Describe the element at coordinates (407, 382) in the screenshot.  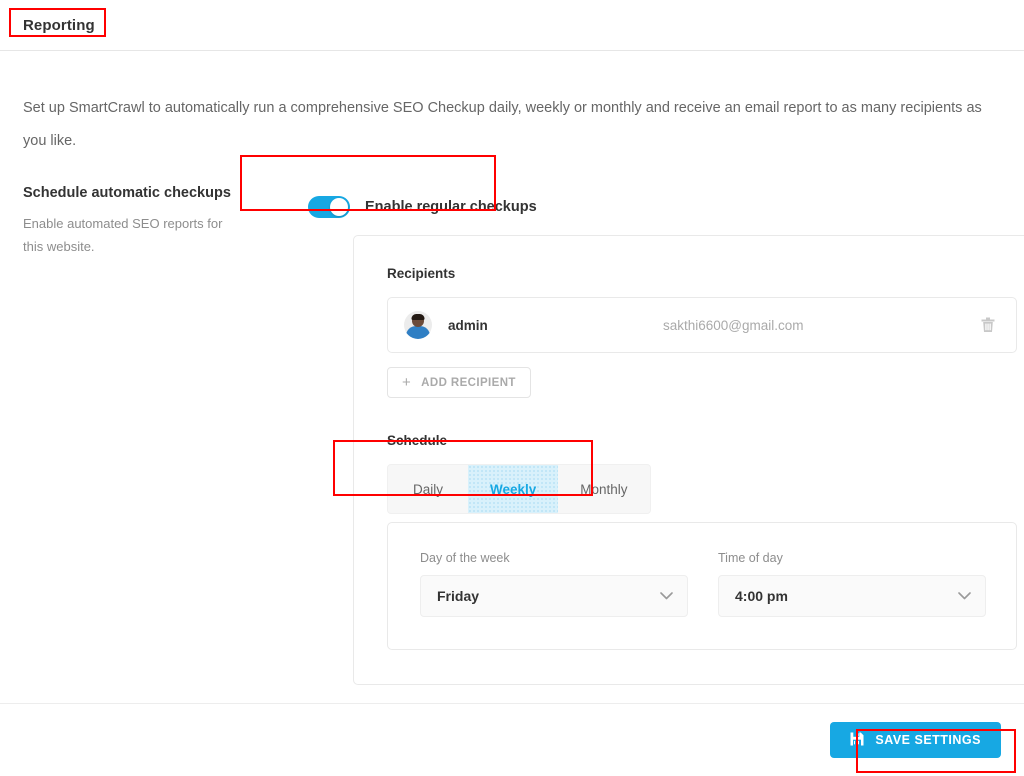
I see `plus-icon: +` at that location.